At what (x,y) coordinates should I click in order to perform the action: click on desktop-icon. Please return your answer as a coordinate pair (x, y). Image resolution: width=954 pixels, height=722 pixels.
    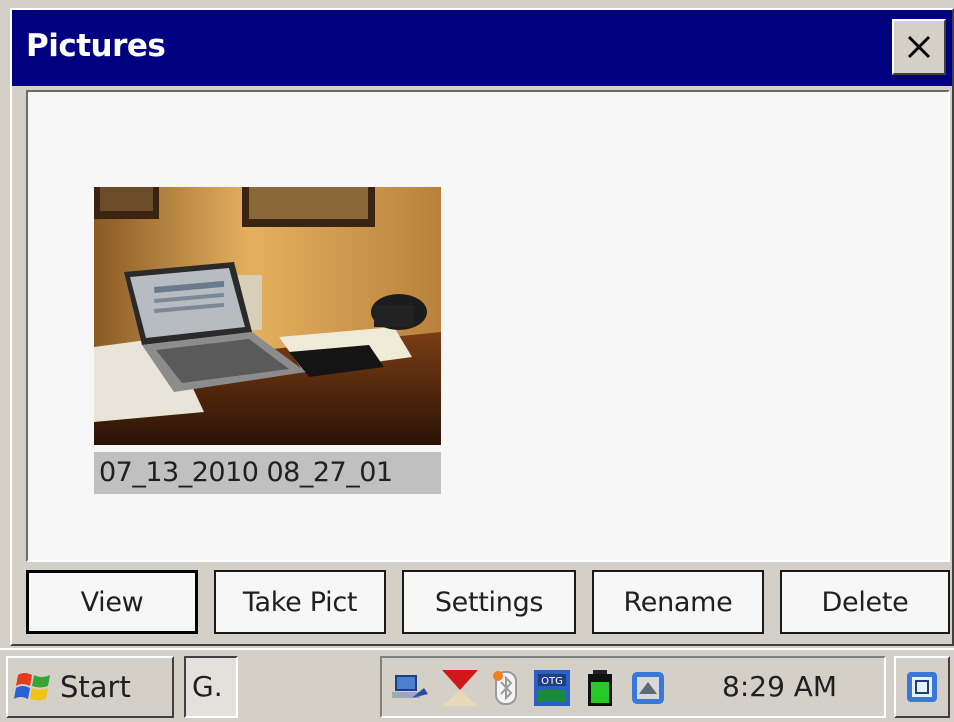
    Looking at the image, I should click on (922, 687).